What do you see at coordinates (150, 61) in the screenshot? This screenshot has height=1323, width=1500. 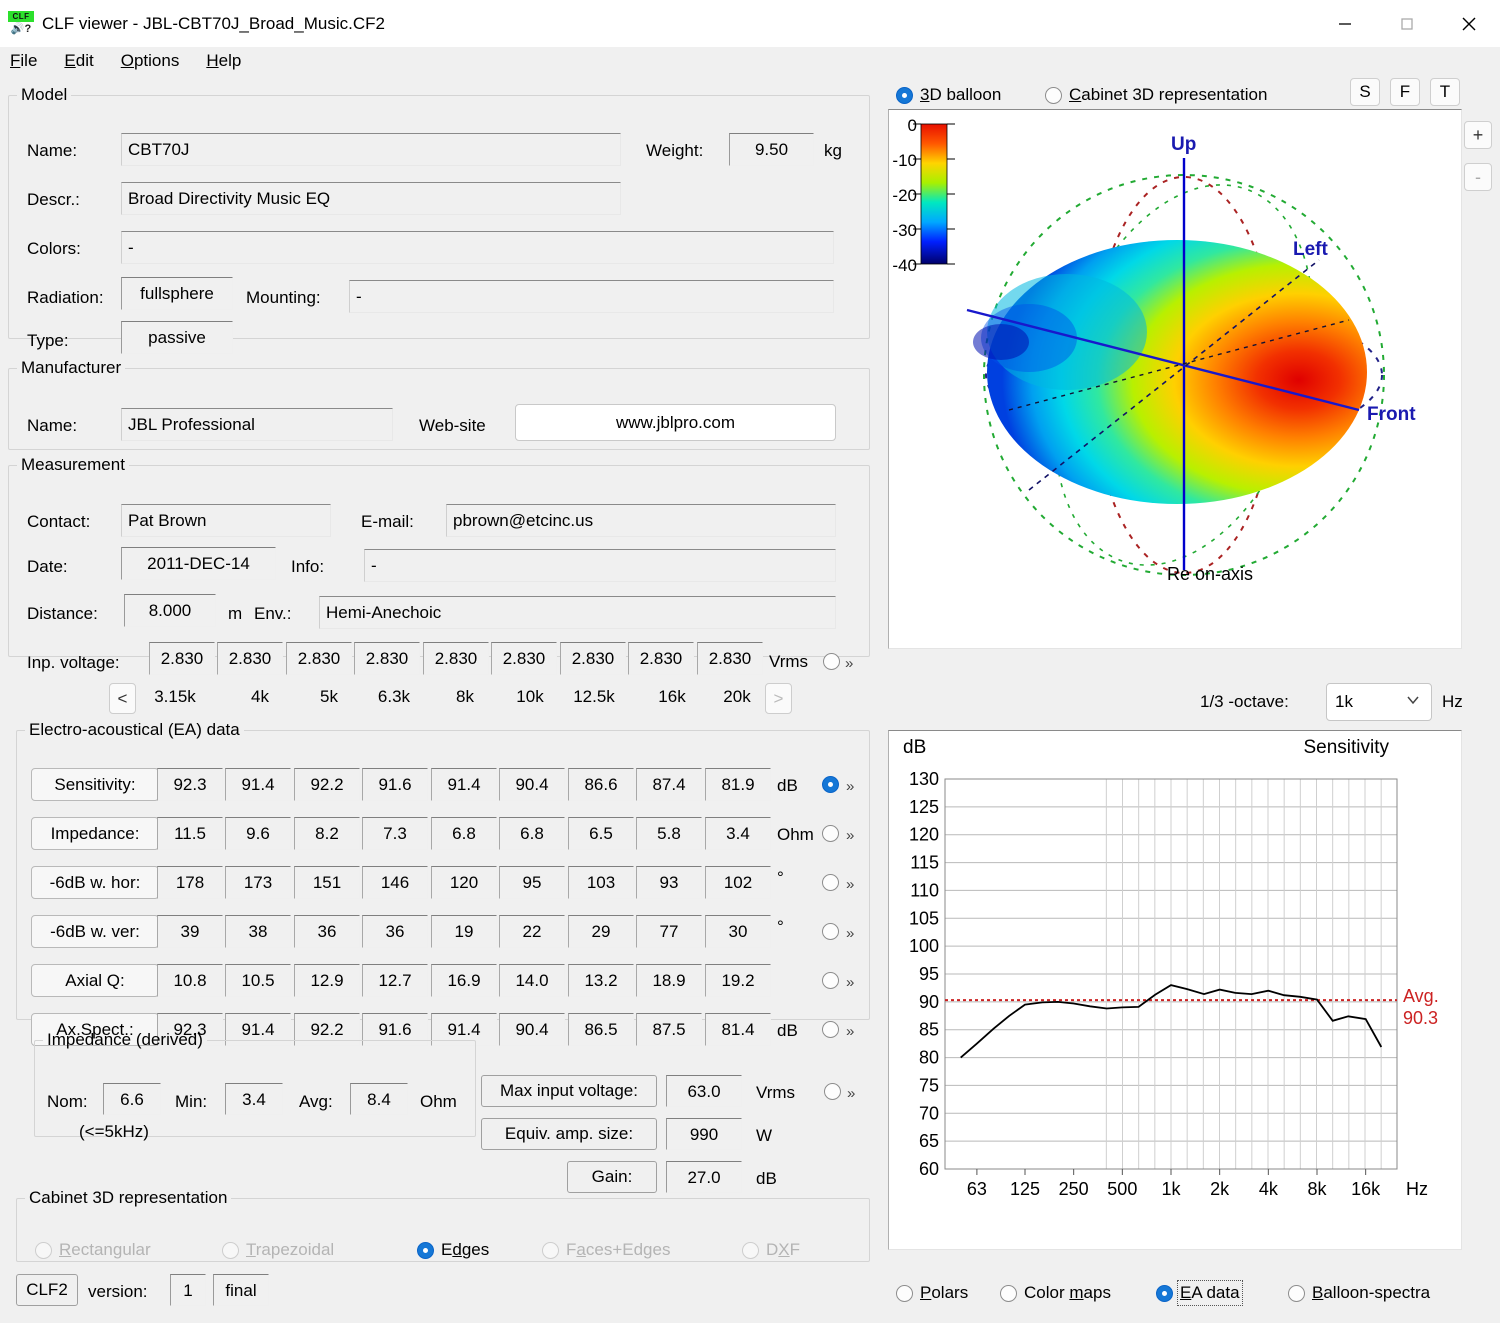 I see `menu-options: Options` at bounding box center [150, 61].